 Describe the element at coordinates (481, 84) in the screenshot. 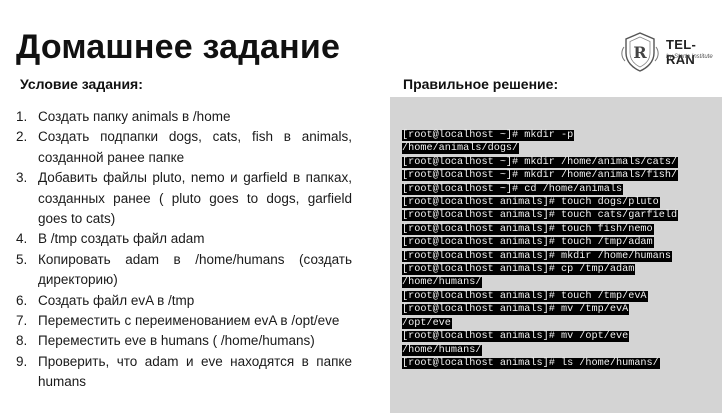

I see `solution-heading: Правильное решение:` at that location.